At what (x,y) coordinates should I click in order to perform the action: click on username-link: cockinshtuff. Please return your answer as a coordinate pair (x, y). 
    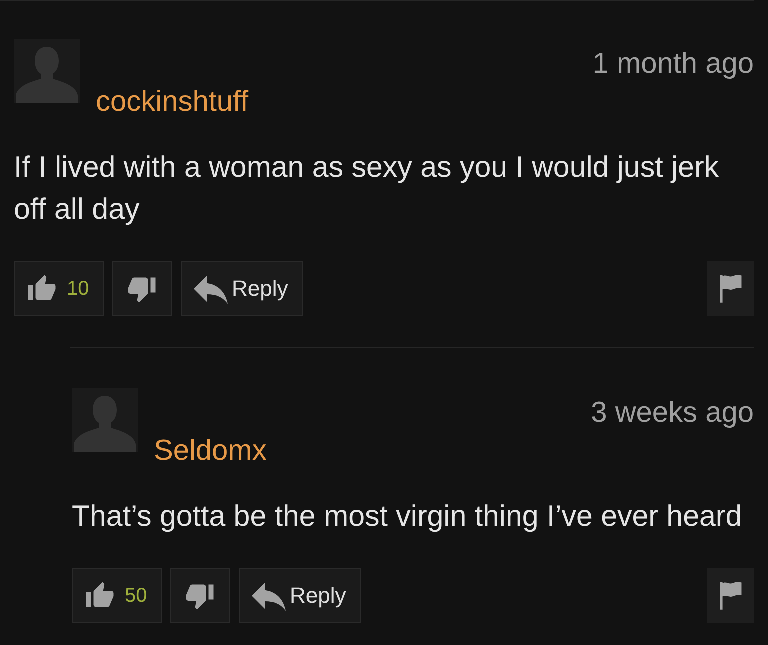
    Looking at the image, I should click on (172, 102).